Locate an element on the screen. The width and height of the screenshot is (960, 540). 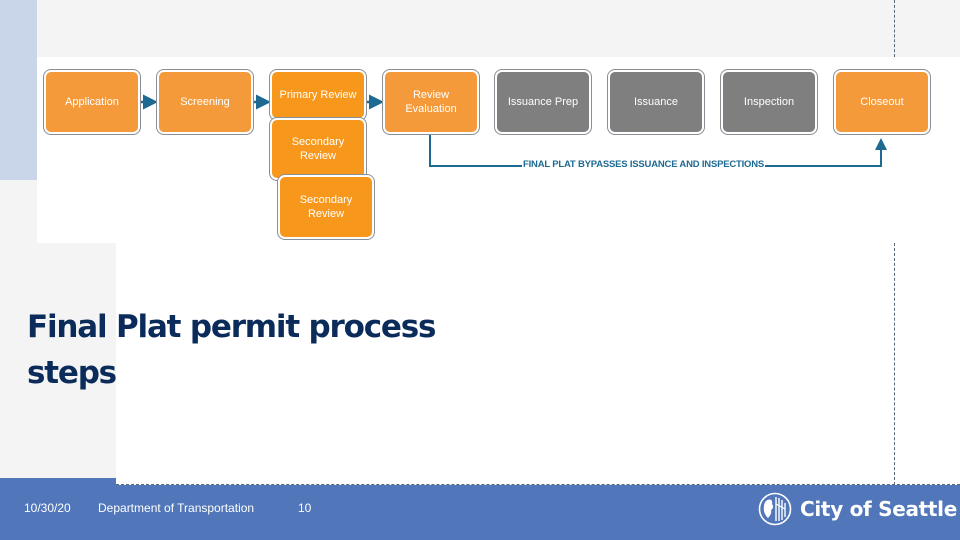
background-left is located at coordinates (18, 212).